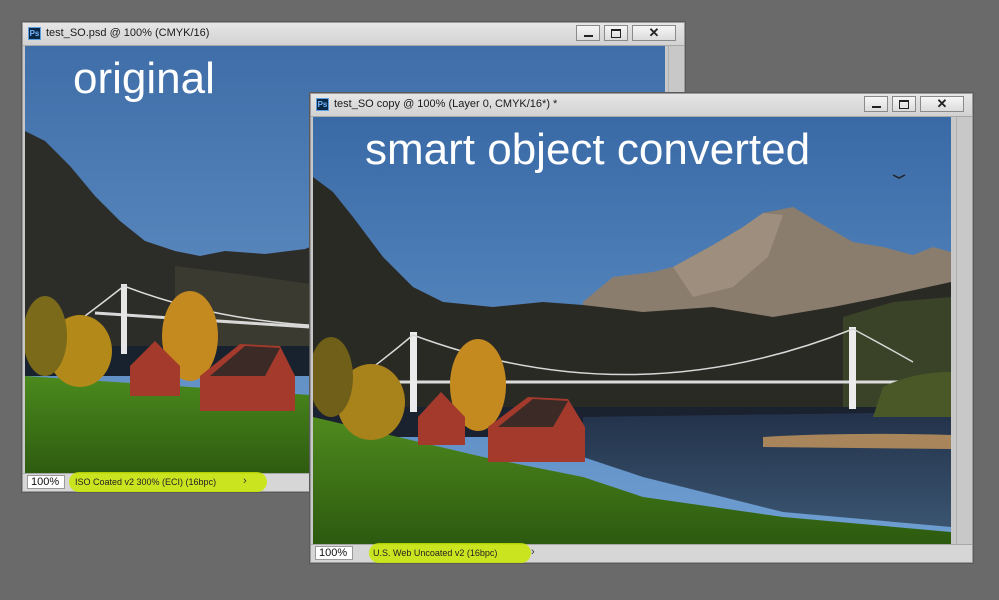 This screenshot has height=600, width=999. I want to click on overlay-label-converted: smart object converted, so click(588, 149).